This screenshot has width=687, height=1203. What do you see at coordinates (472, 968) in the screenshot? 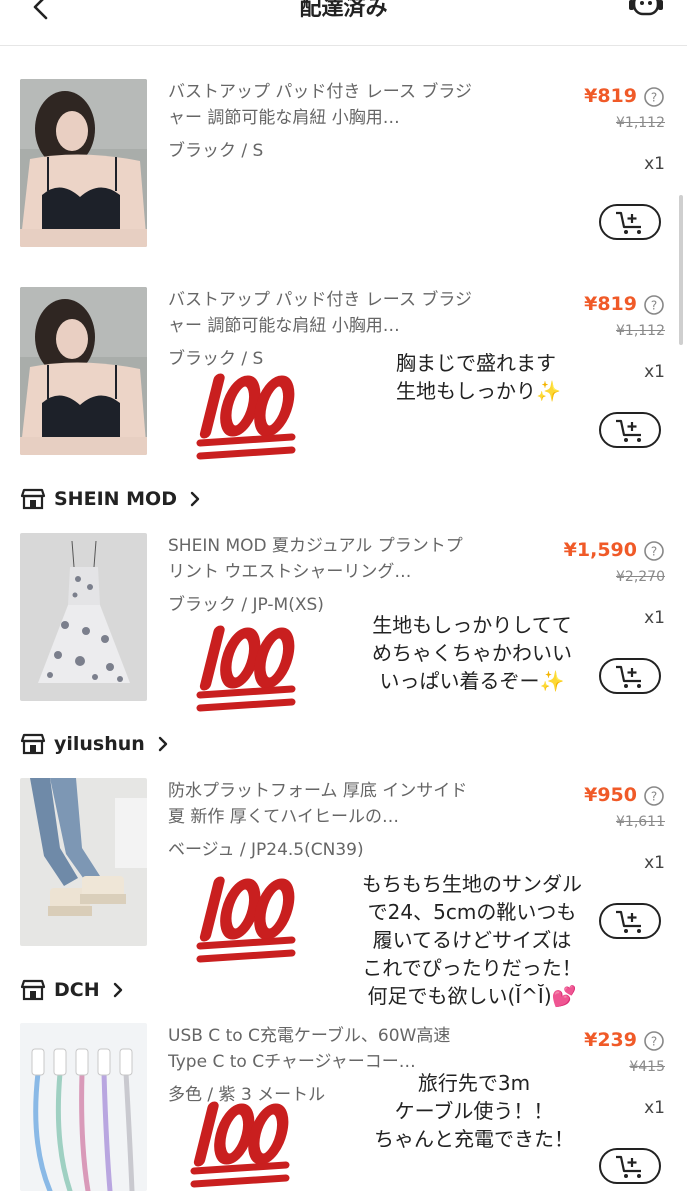
I see `review-note-line: これでぴったりだった！` at bounding box center [472, 968].